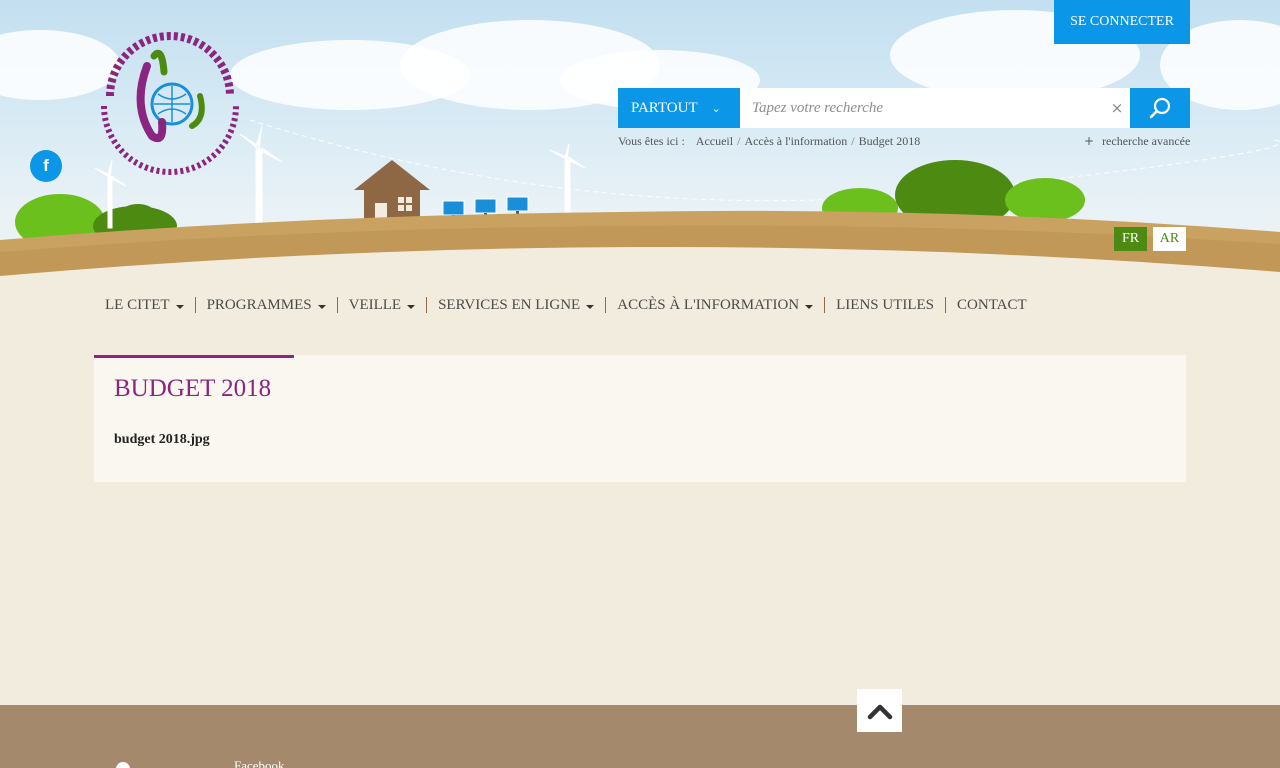 This screenshot has width=1280, height=768. I want to click on footer-icon, so click(123, 765).